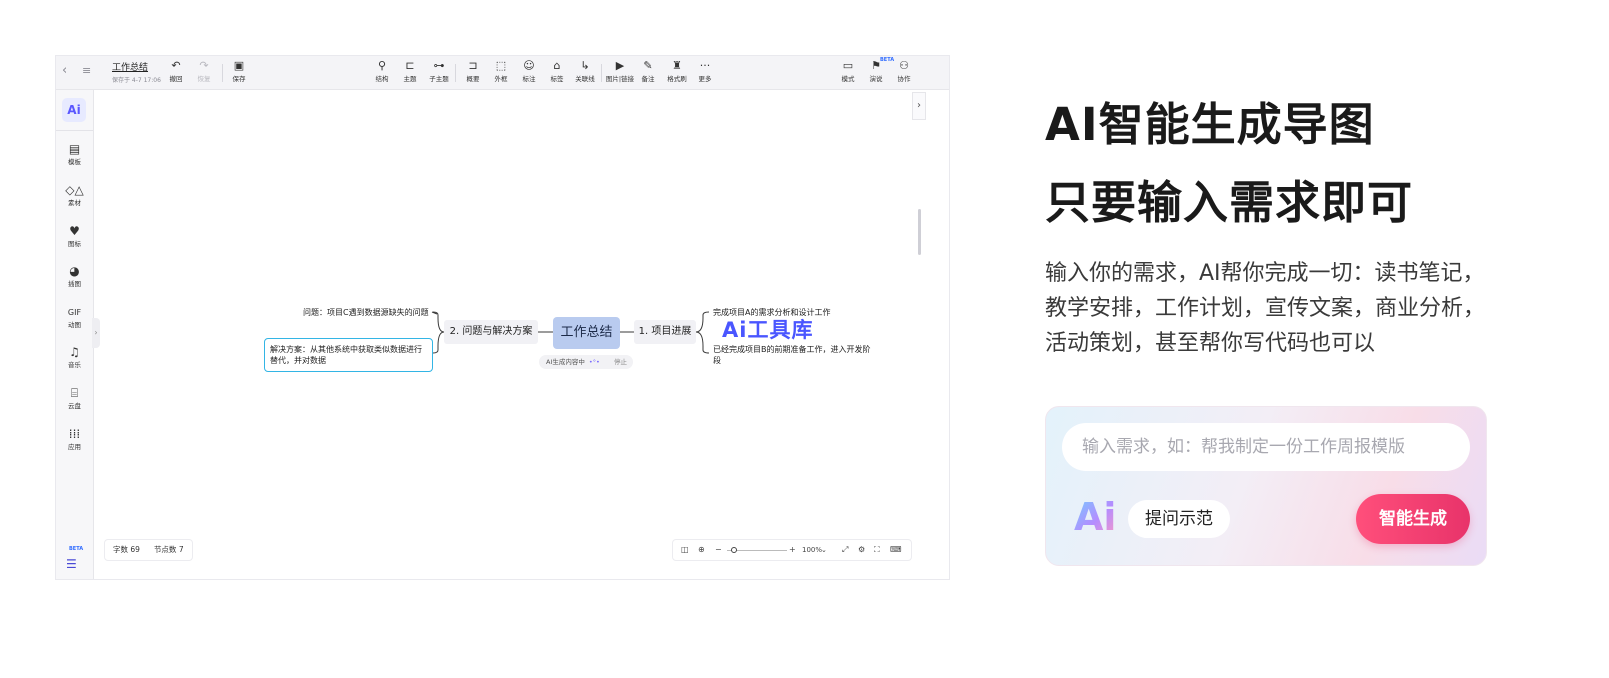  Describe the element at coordinates (348, 355) in the screenshot. I see `mindmap-node-solution-selected: 解决方案：从其他系统中获取类似数据进行替代，并对数据` at that location.